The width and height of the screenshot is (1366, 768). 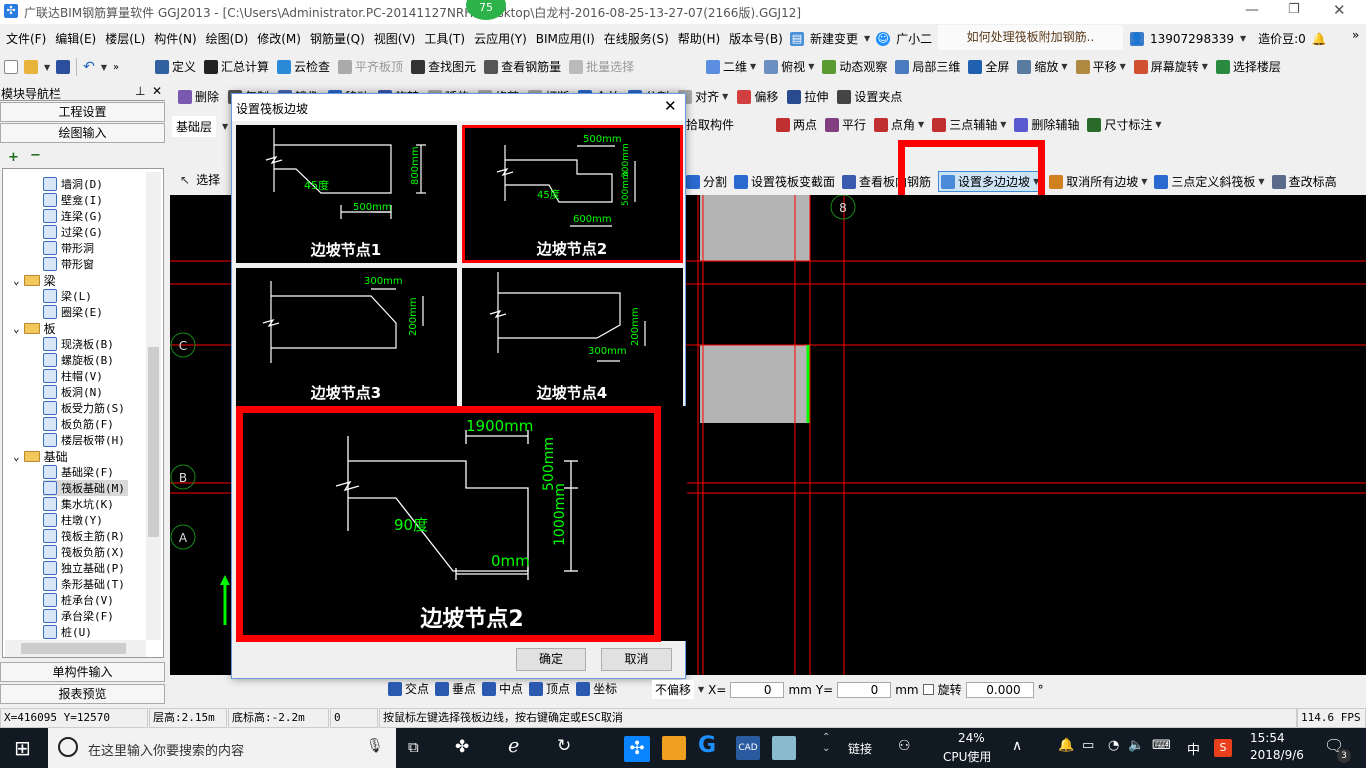 I want to click on menu-item-button: 楼层(L), so click(x=125, y=38).